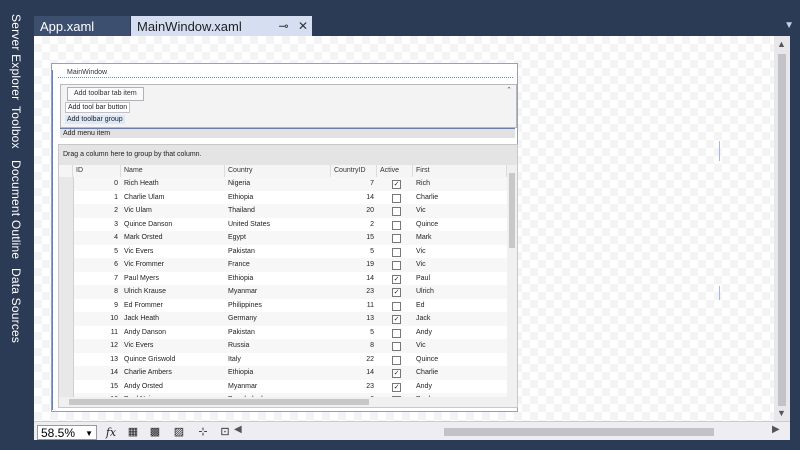 This screenshot has height=450, width=800. What do you see at coordinates (278, 171) in the screenshot?
I see `column-header-country: Country` at bounding box center [278, 171].